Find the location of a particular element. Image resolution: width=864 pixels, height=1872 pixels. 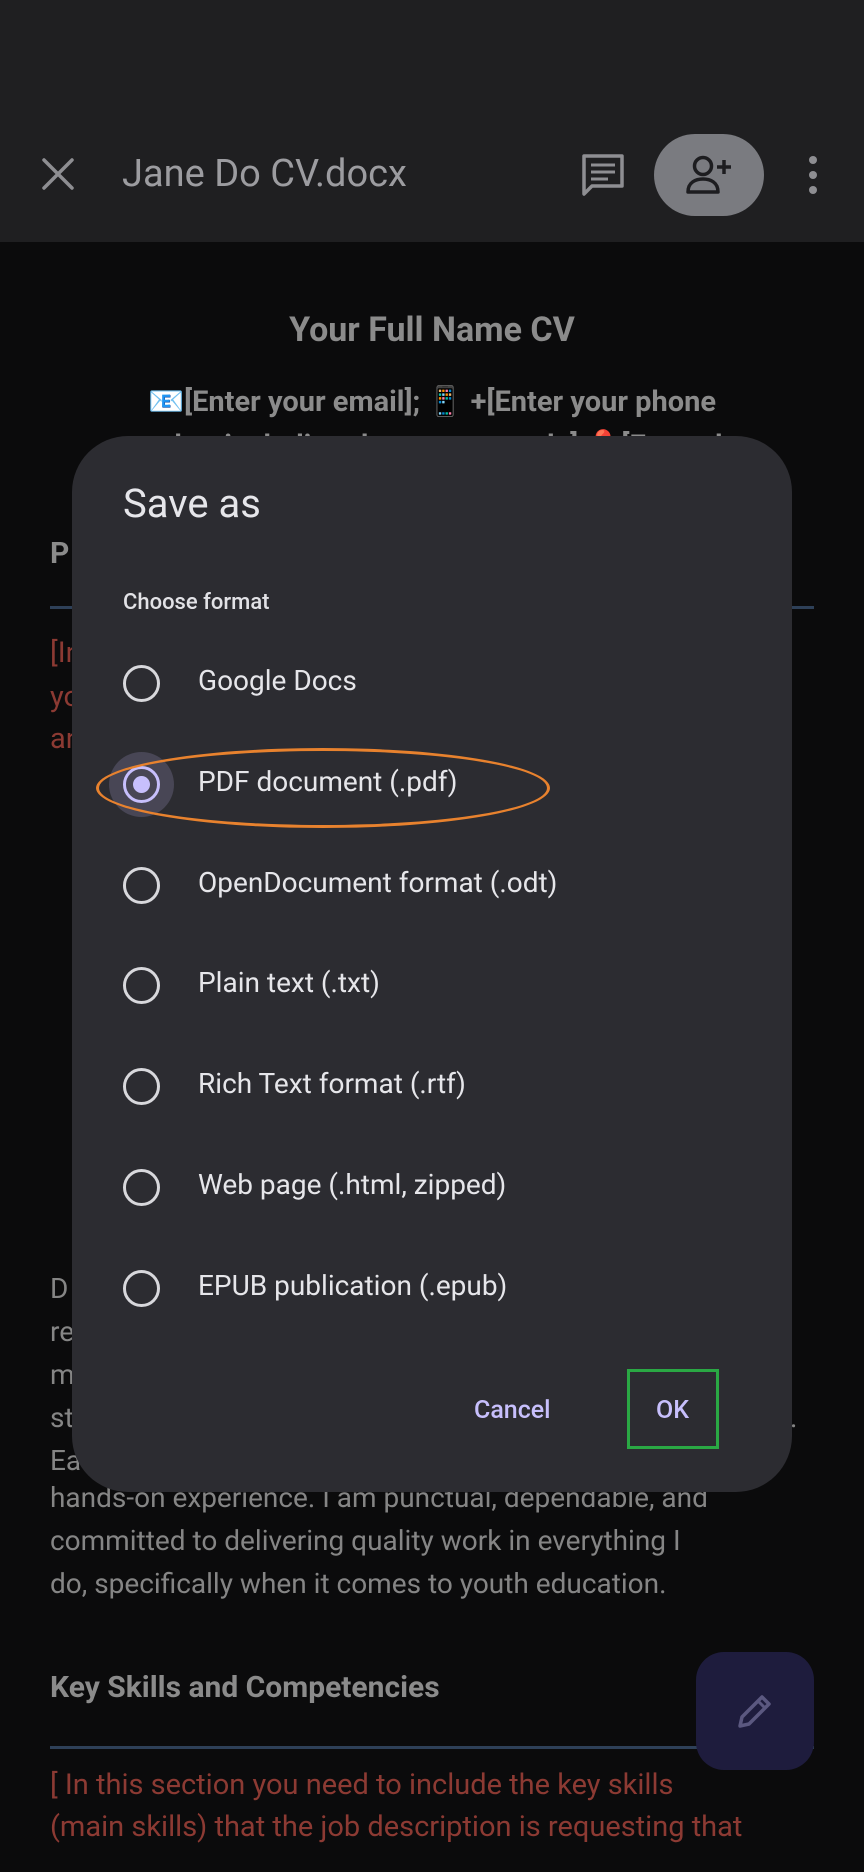

edit-pencil-icon is located at coordinates (754, 1711).